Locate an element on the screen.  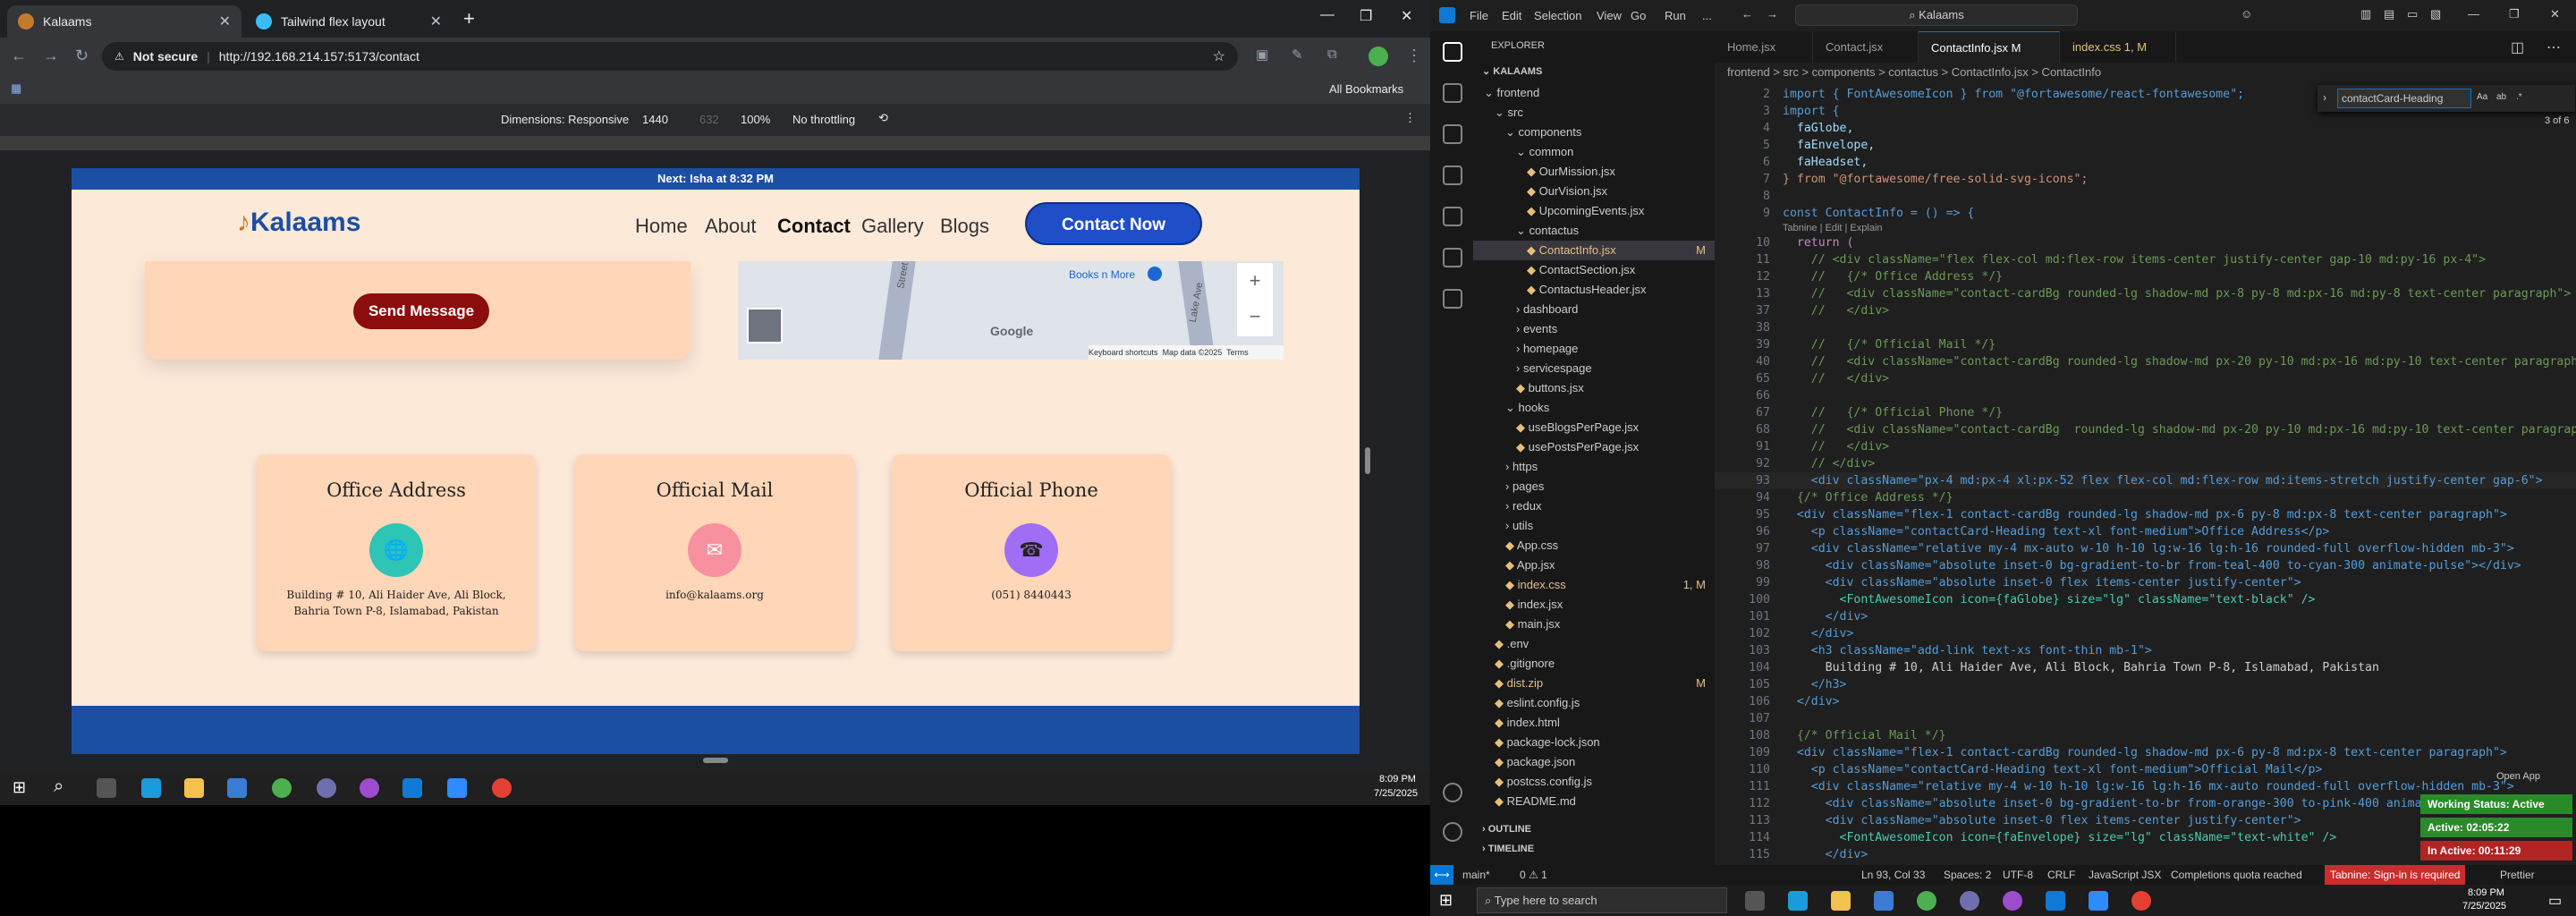
problems-count: 0 ⚠ 1 is located at coordinates (1533, 875).